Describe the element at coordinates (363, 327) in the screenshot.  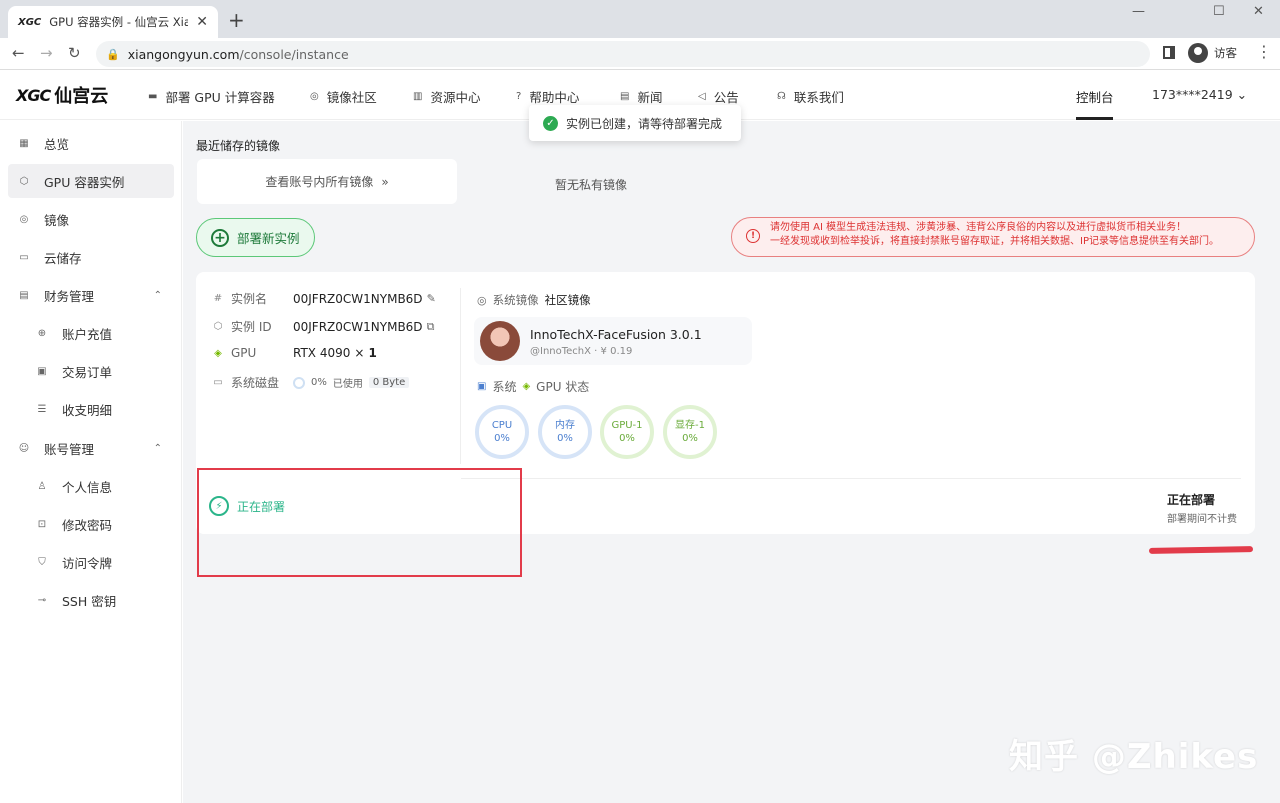
I see `instance-id-value-wrap: 00JFRZ0CW1NYMB6D ⧉` at that location.